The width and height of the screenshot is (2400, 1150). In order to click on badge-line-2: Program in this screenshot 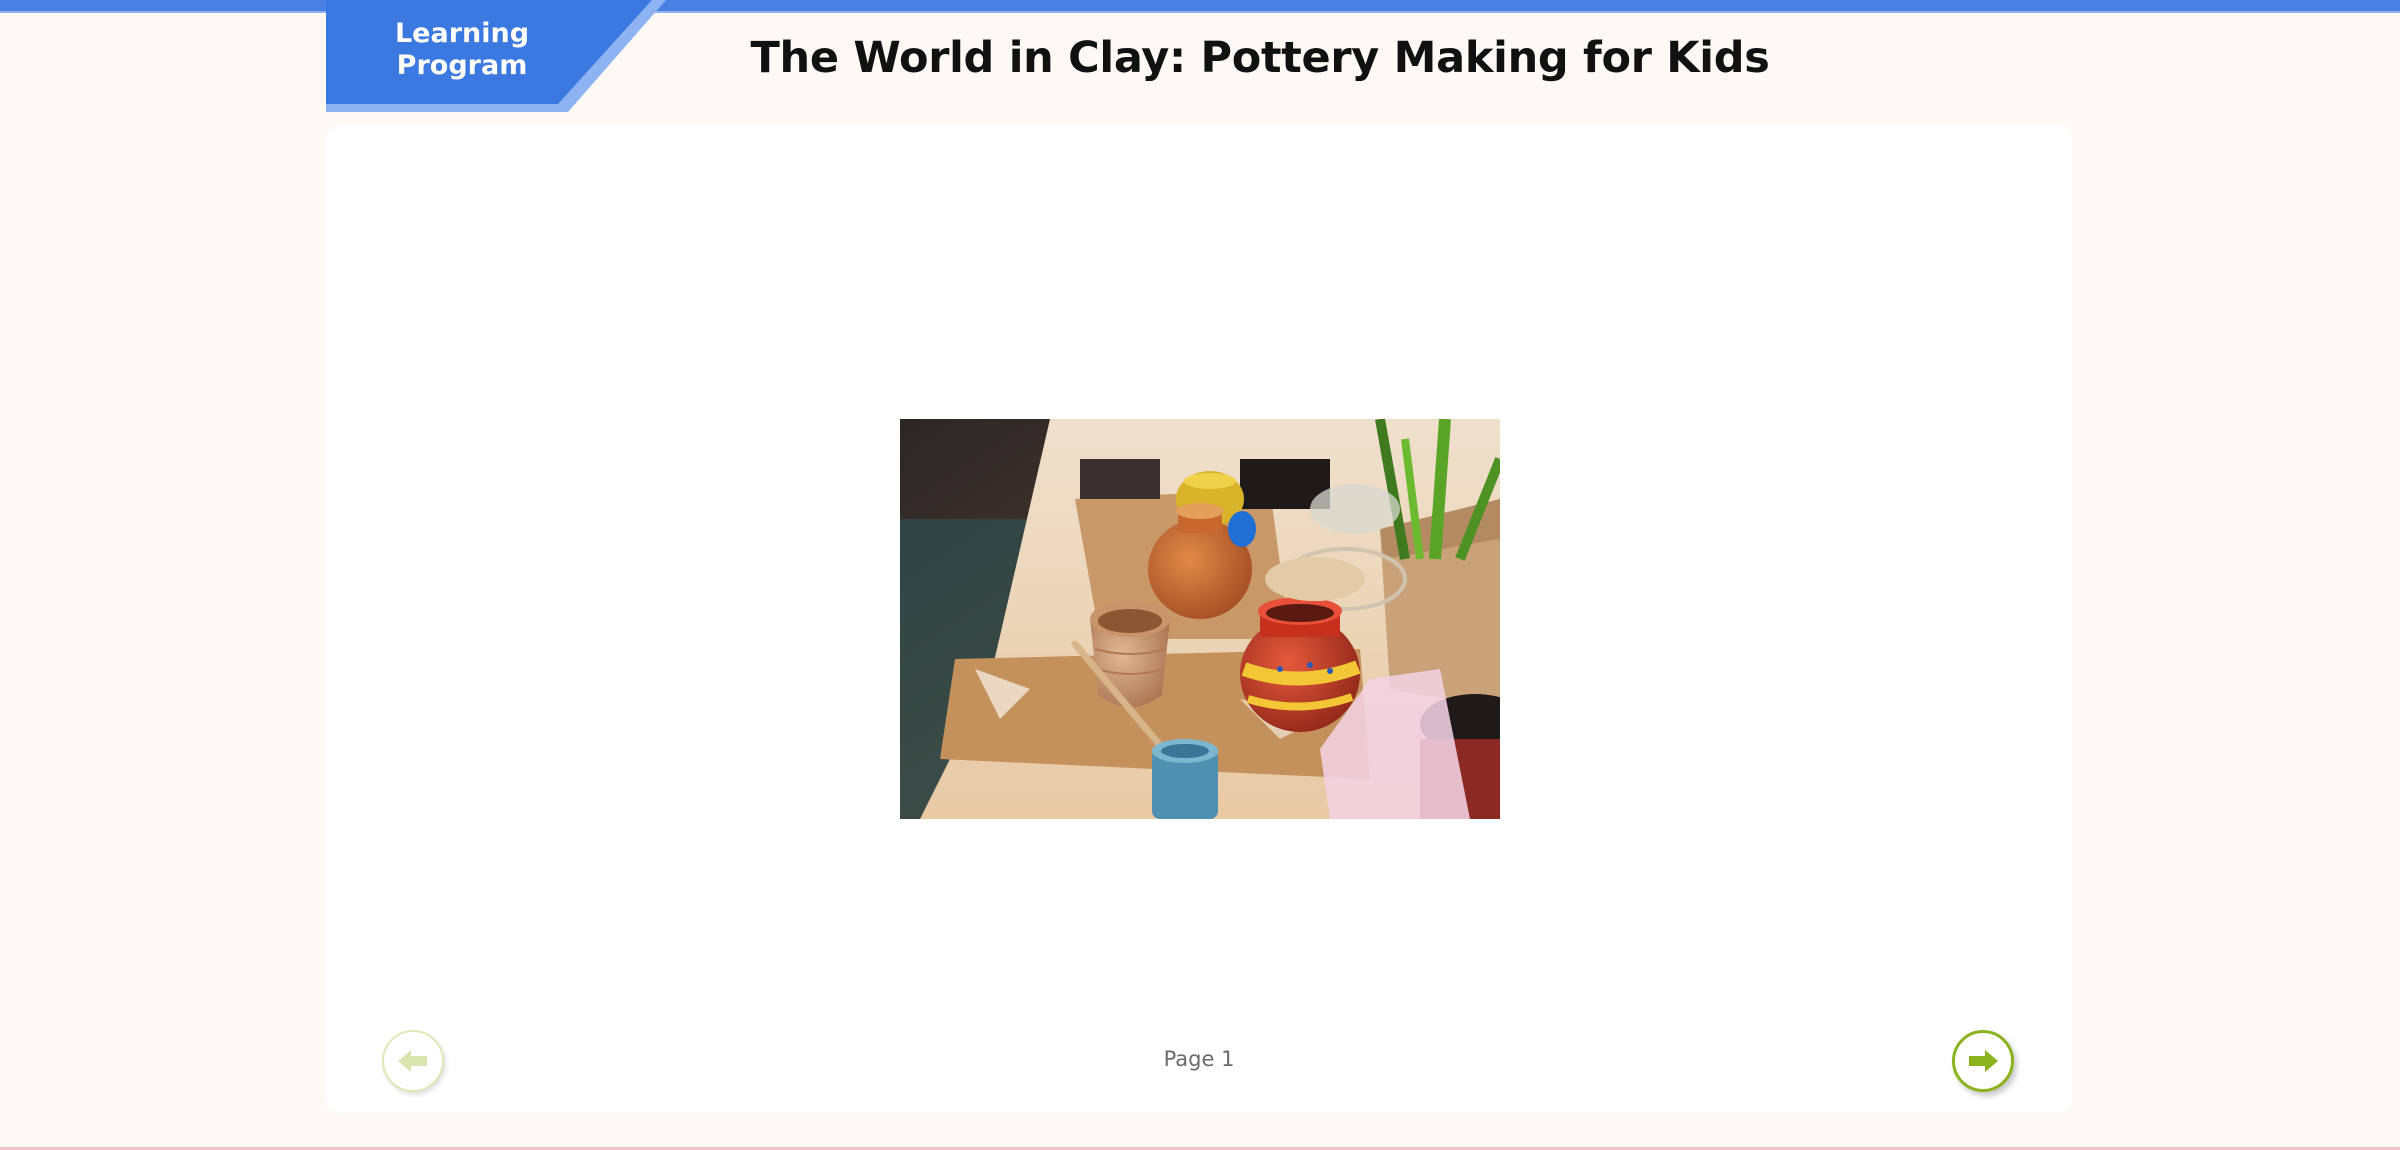, I will do `click(462, 65)`.